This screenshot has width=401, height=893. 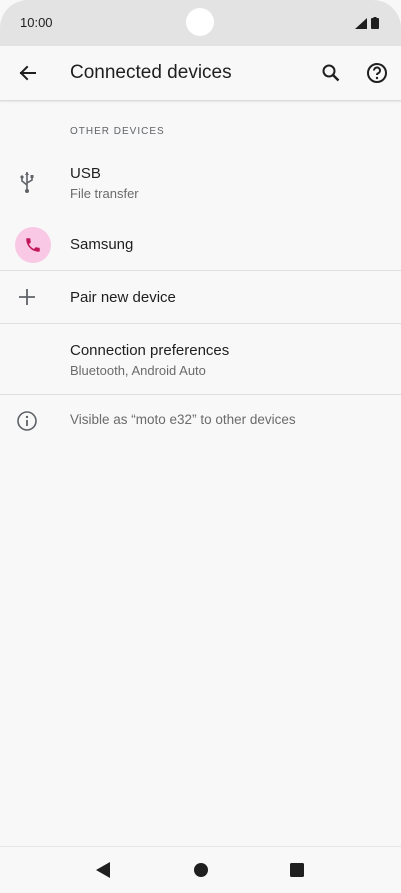 I want to click on list-item-title: Connection preferences, so click(x=150, y=350).